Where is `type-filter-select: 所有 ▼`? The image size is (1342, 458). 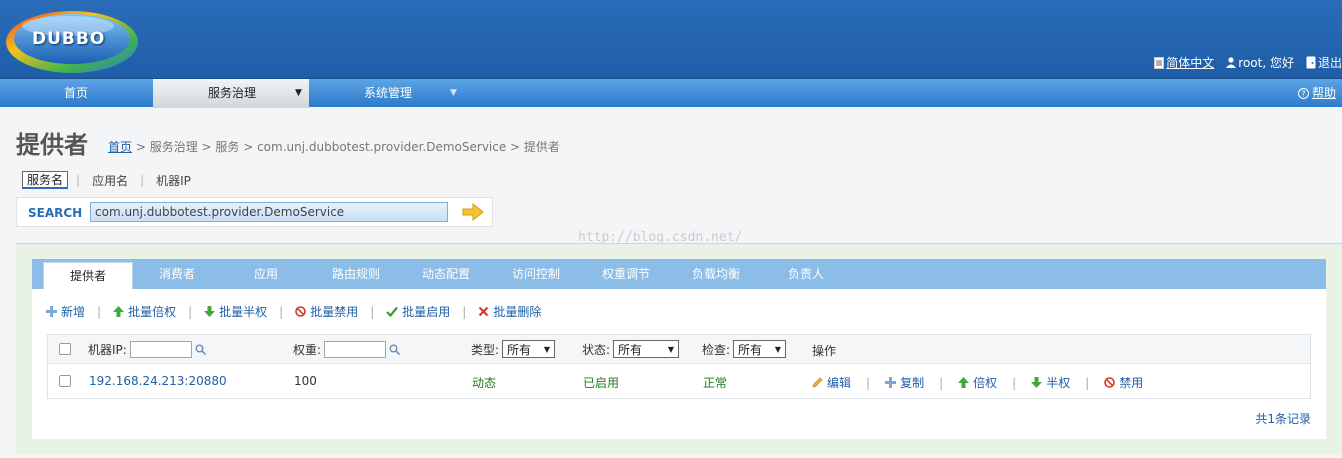 type-filter-select: 所有 ▼ is located at coordinates (529, 349).